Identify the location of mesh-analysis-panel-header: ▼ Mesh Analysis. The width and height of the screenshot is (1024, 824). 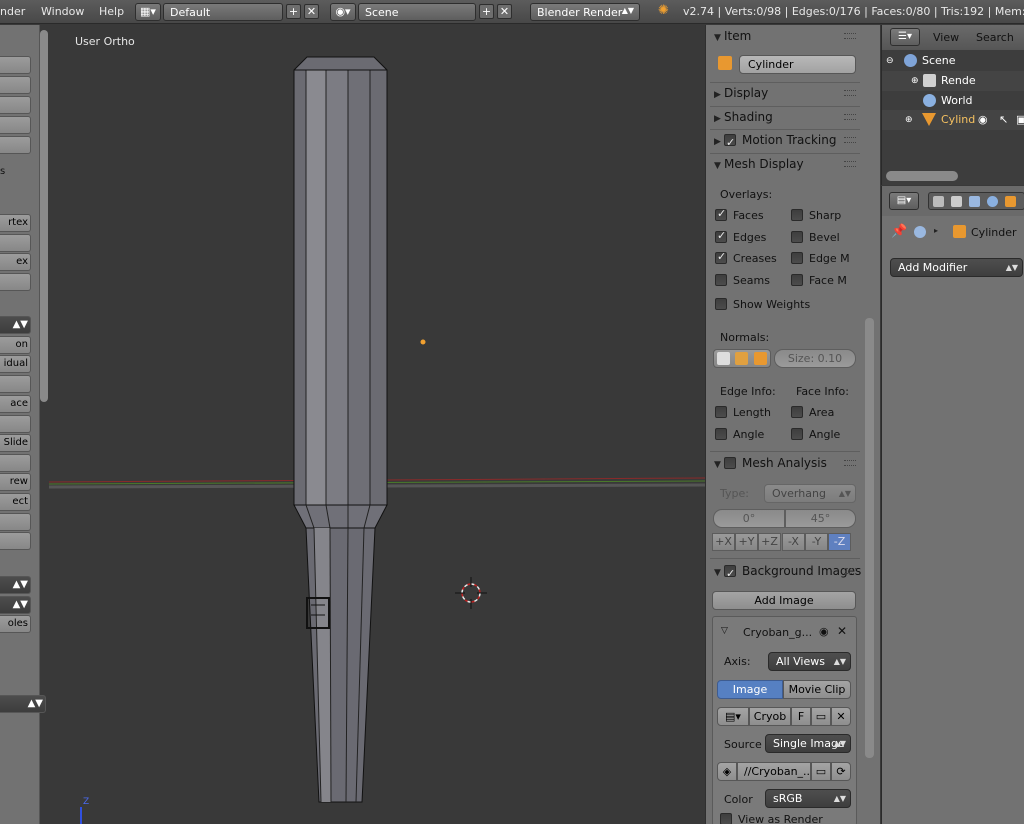
(782, 463).